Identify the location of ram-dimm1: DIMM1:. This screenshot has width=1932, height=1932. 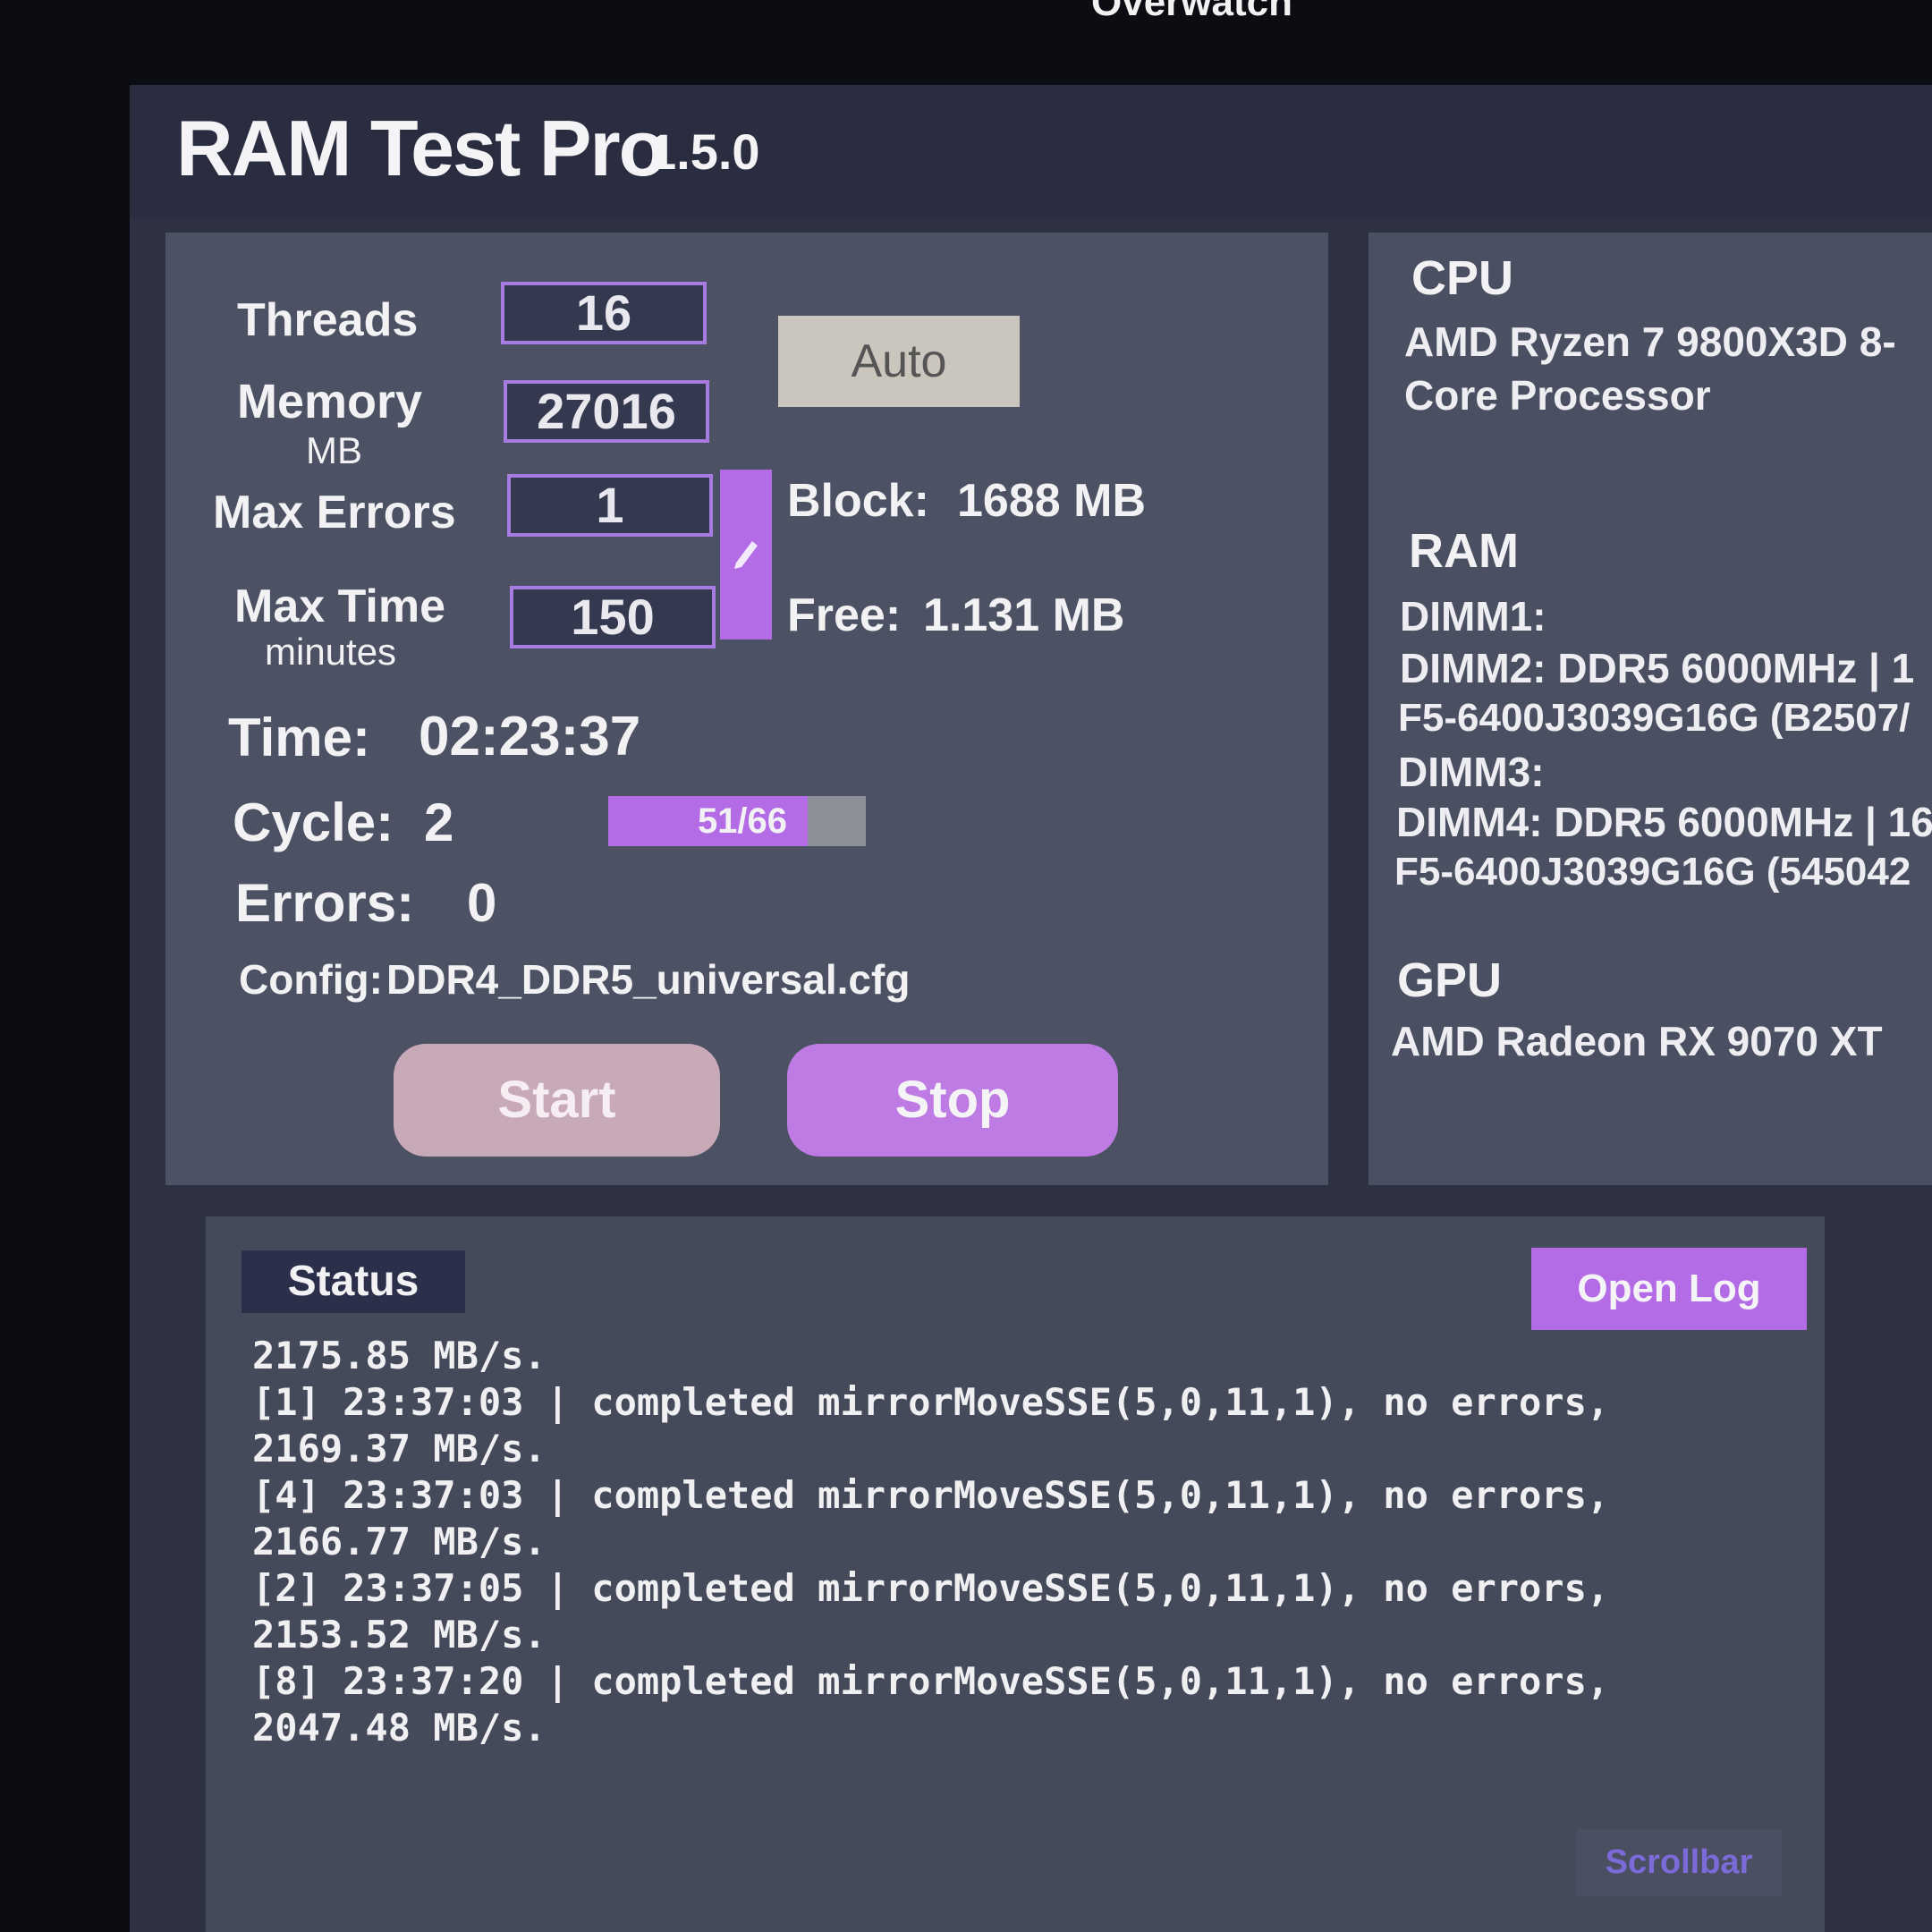
(1473, 616).